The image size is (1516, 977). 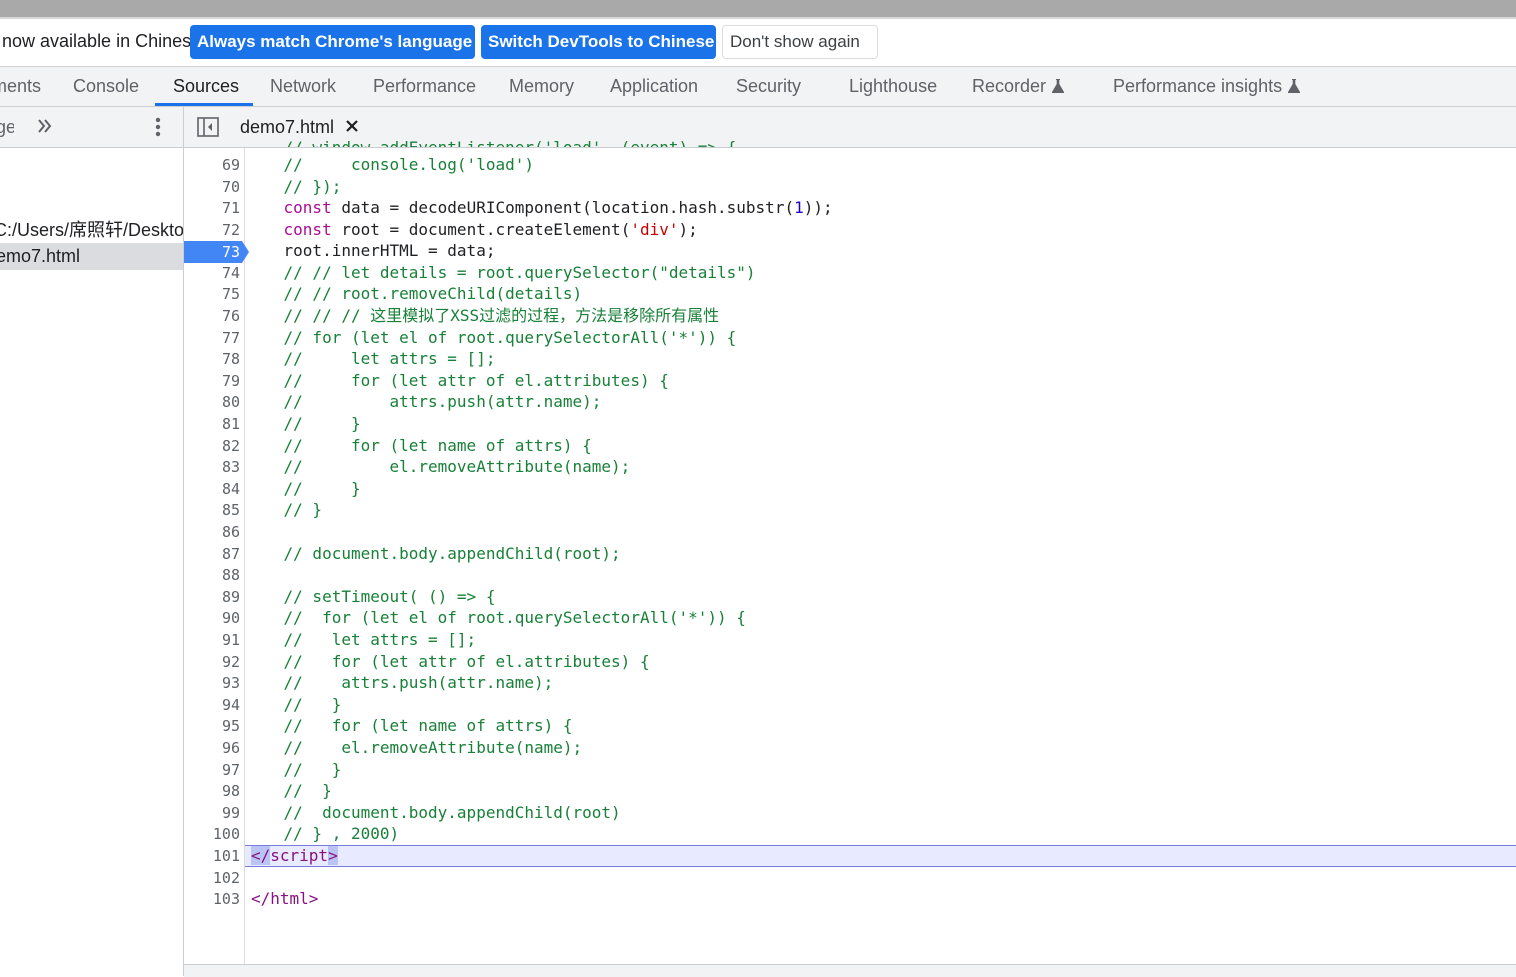 I want to click on line-number: 95, so click(x=212, y=726).